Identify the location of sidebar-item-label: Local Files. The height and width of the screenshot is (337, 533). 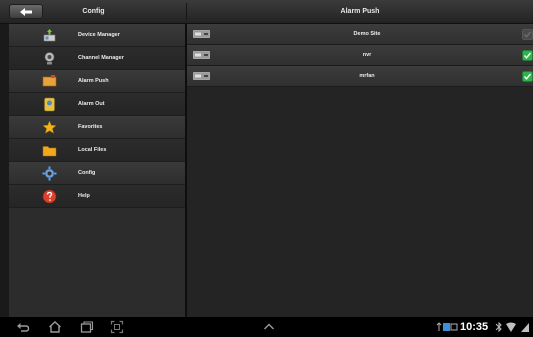
(92, 150).